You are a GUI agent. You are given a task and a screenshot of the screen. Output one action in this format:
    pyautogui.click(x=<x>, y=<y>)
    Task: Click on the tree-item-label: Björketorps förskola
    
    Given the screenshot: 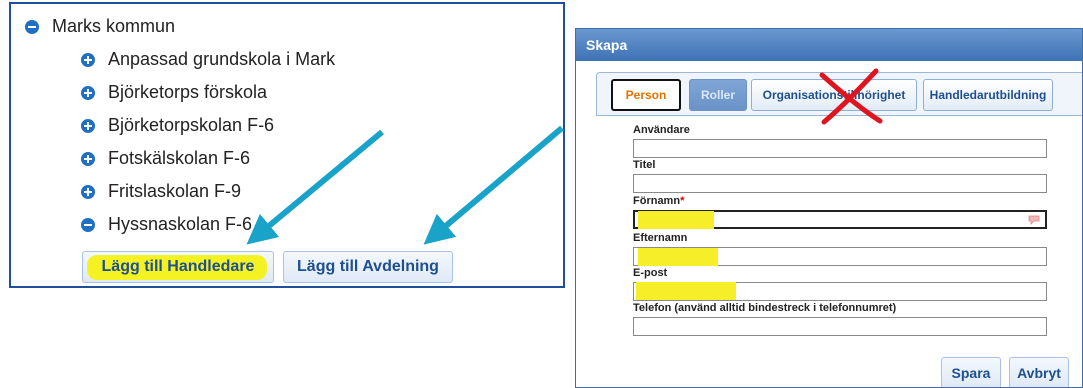 What is the action you would take?
    pyautogui.click(x=188, y=92)
    